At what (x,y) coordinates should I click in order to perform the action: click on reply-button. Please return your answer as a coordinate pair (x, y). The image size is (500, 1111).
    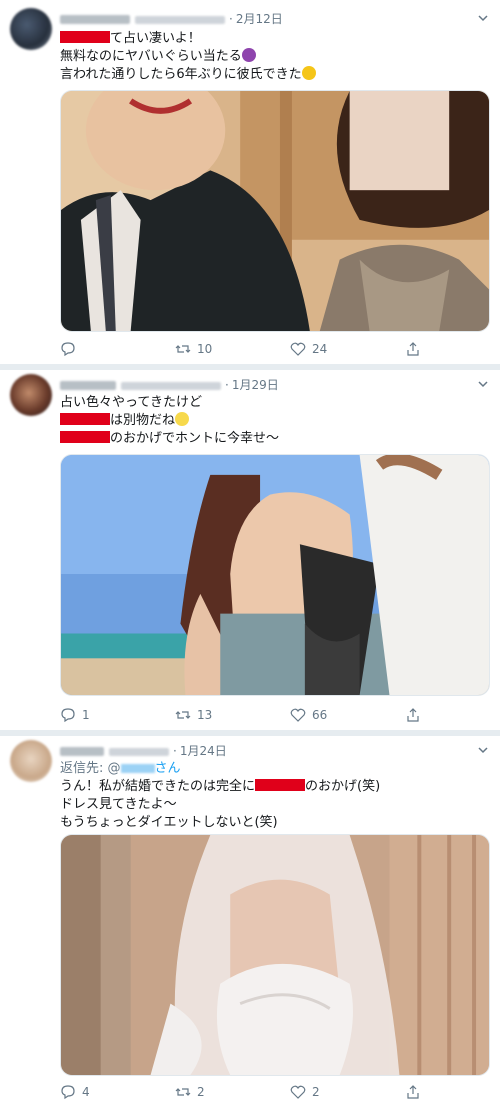
    Looking at the image, I should click on (71, 349).